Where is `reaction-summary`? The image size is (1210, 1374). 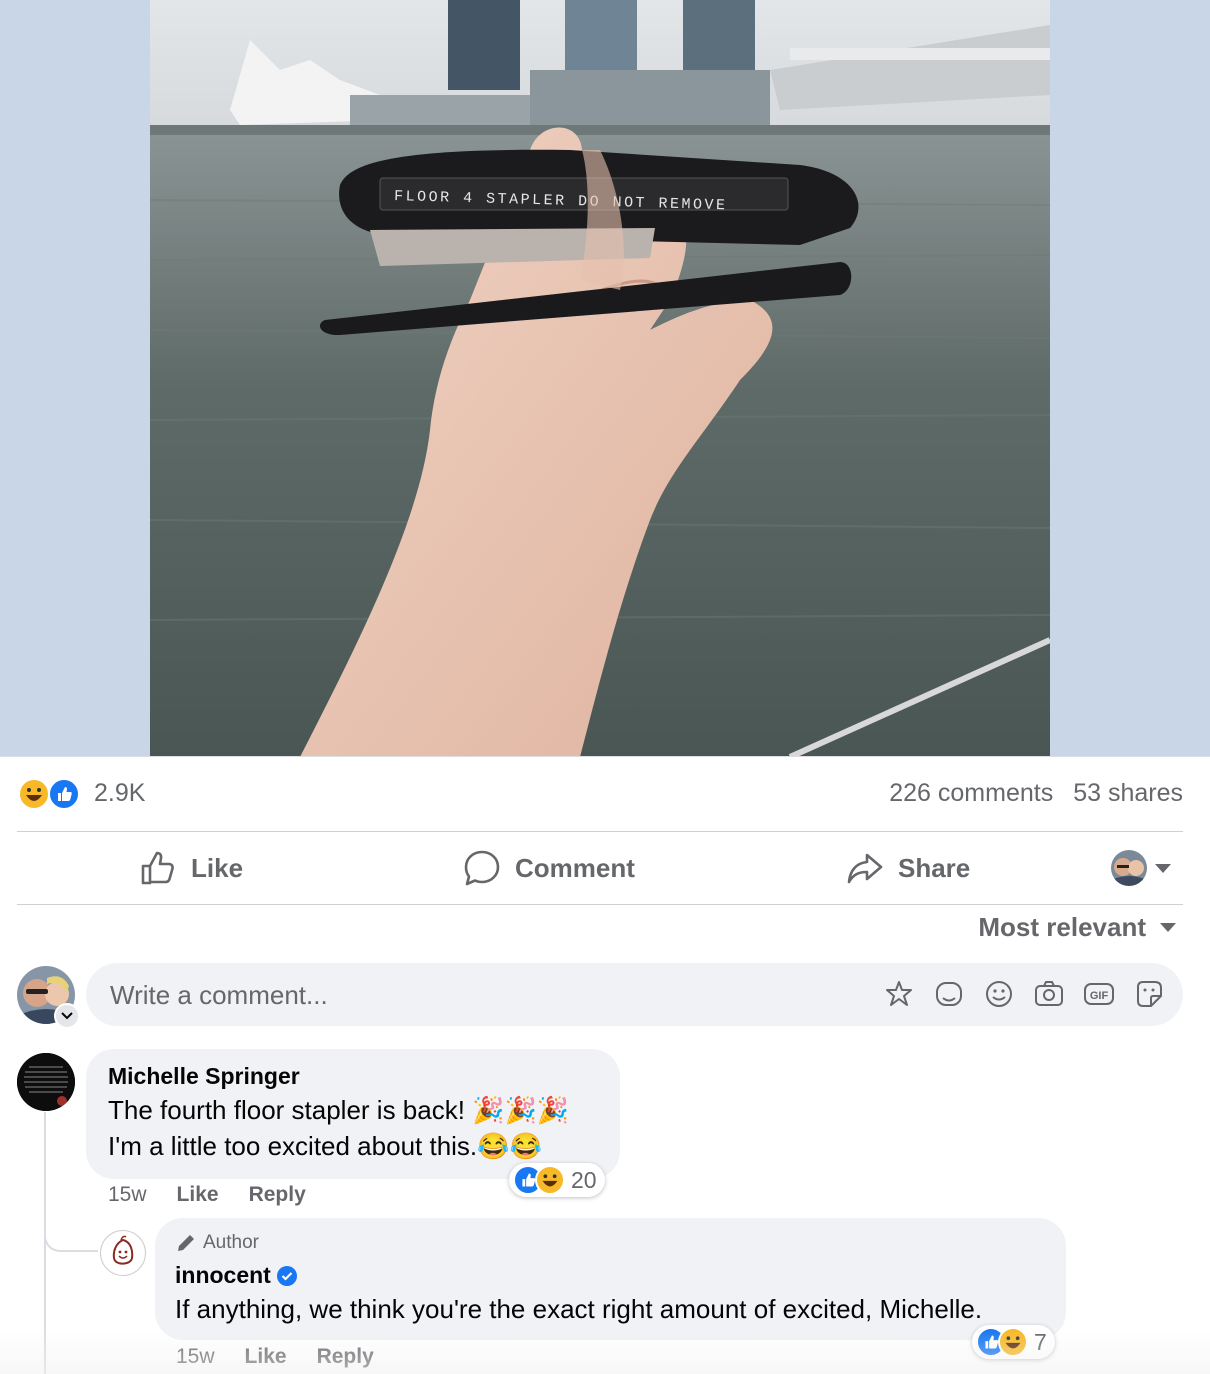 reaction-summary is located at coordinates (53, 795).